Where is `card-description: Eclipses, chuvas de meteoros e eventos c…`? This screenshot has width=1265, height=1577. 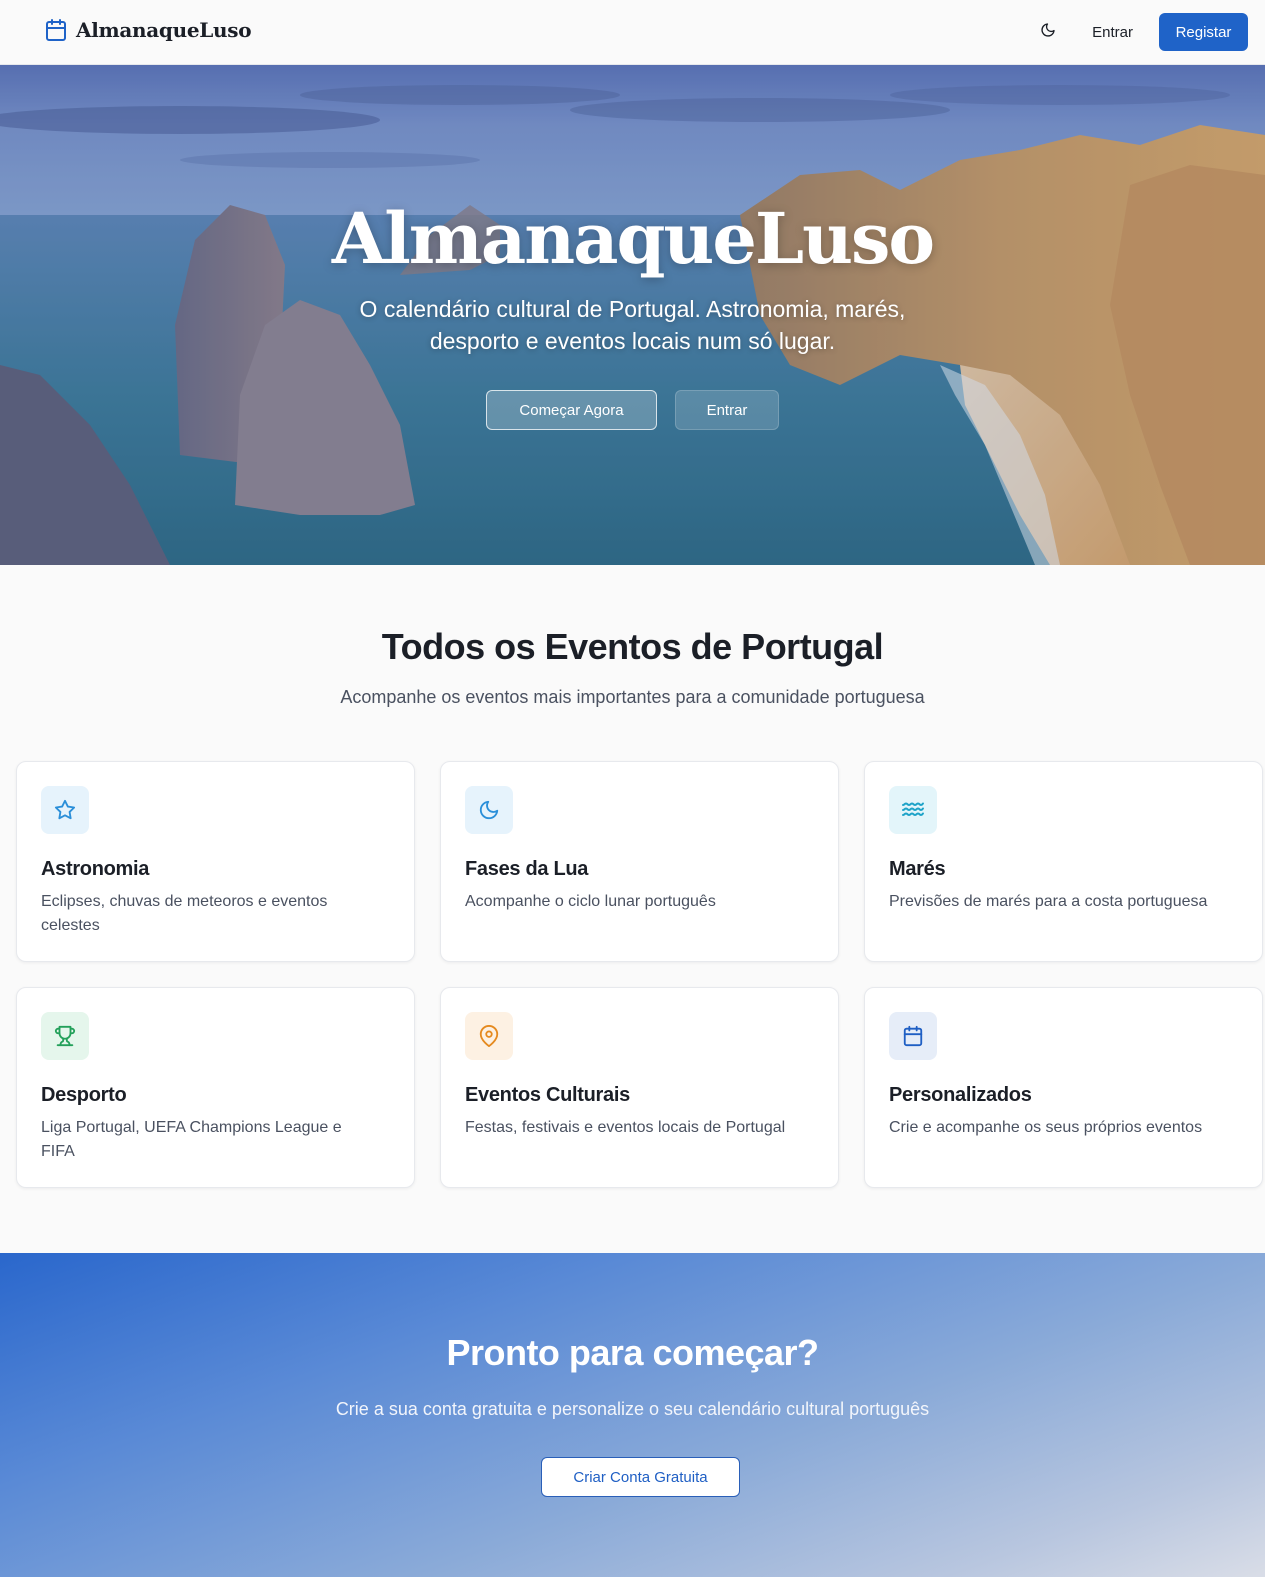
card-description: Eclipses, chuvas de meteoros e eventos c… is located at coordinates (184, 913).